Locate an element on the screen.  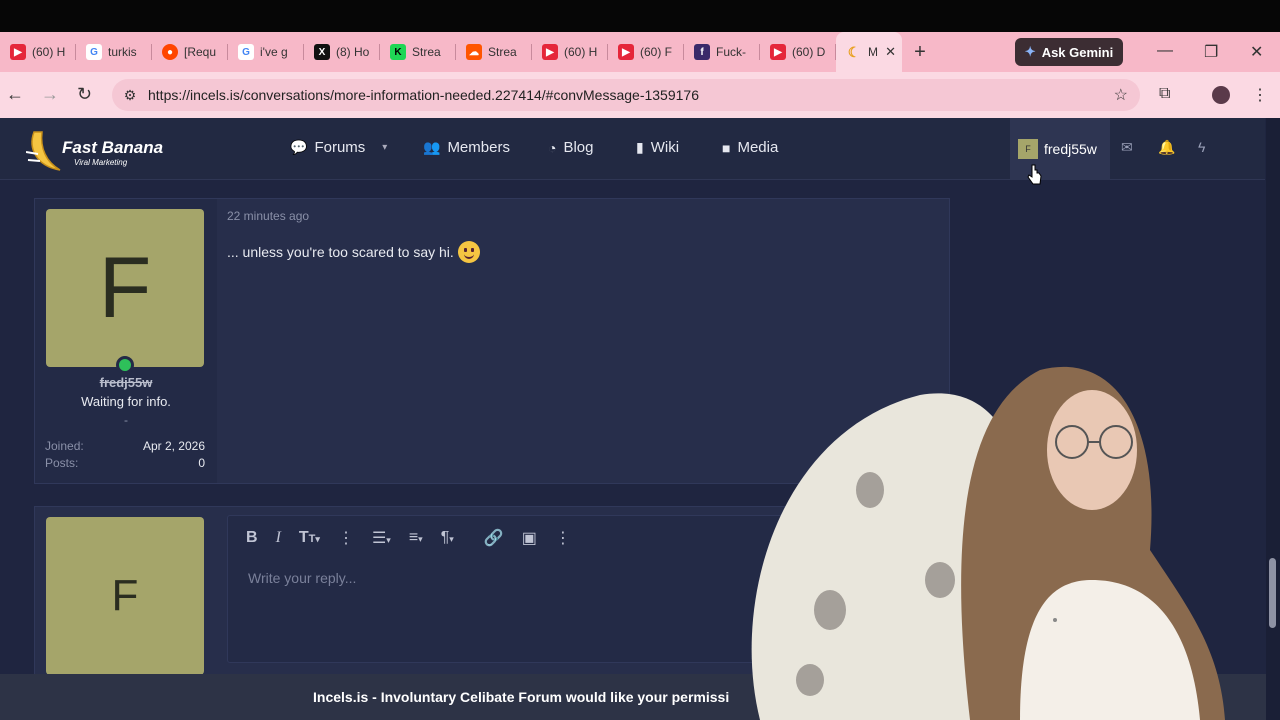
fastbanana-icon: ☾ is located at coordinates (854, 51).